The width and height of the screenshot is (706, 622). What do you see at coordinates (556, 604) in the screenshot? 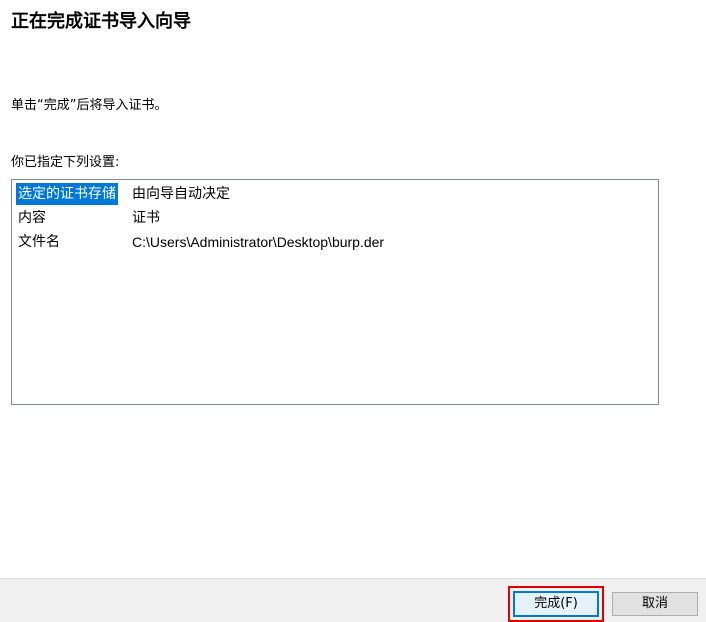
I see `finish-button: 完成(F)` at bounding box center [556, 604].